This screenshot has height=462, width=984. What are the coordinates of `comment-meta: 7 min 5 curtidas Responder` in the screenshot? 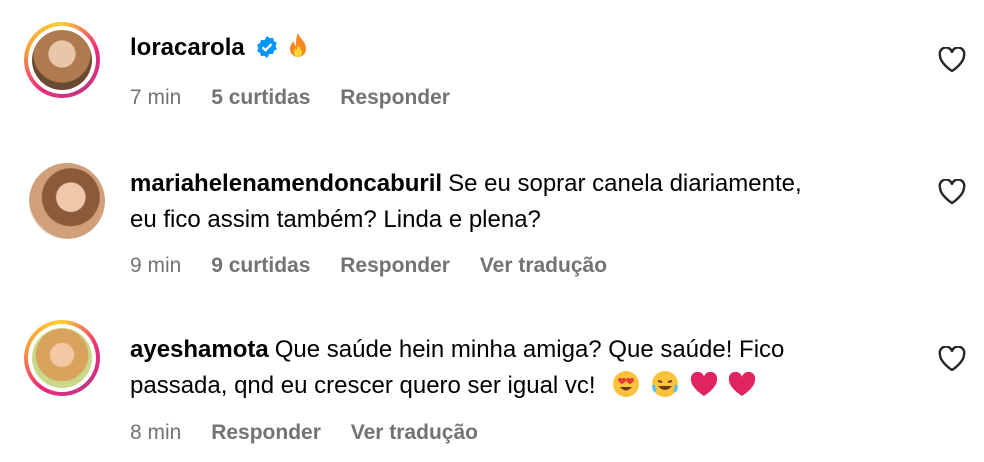 It's located at (302, 98).